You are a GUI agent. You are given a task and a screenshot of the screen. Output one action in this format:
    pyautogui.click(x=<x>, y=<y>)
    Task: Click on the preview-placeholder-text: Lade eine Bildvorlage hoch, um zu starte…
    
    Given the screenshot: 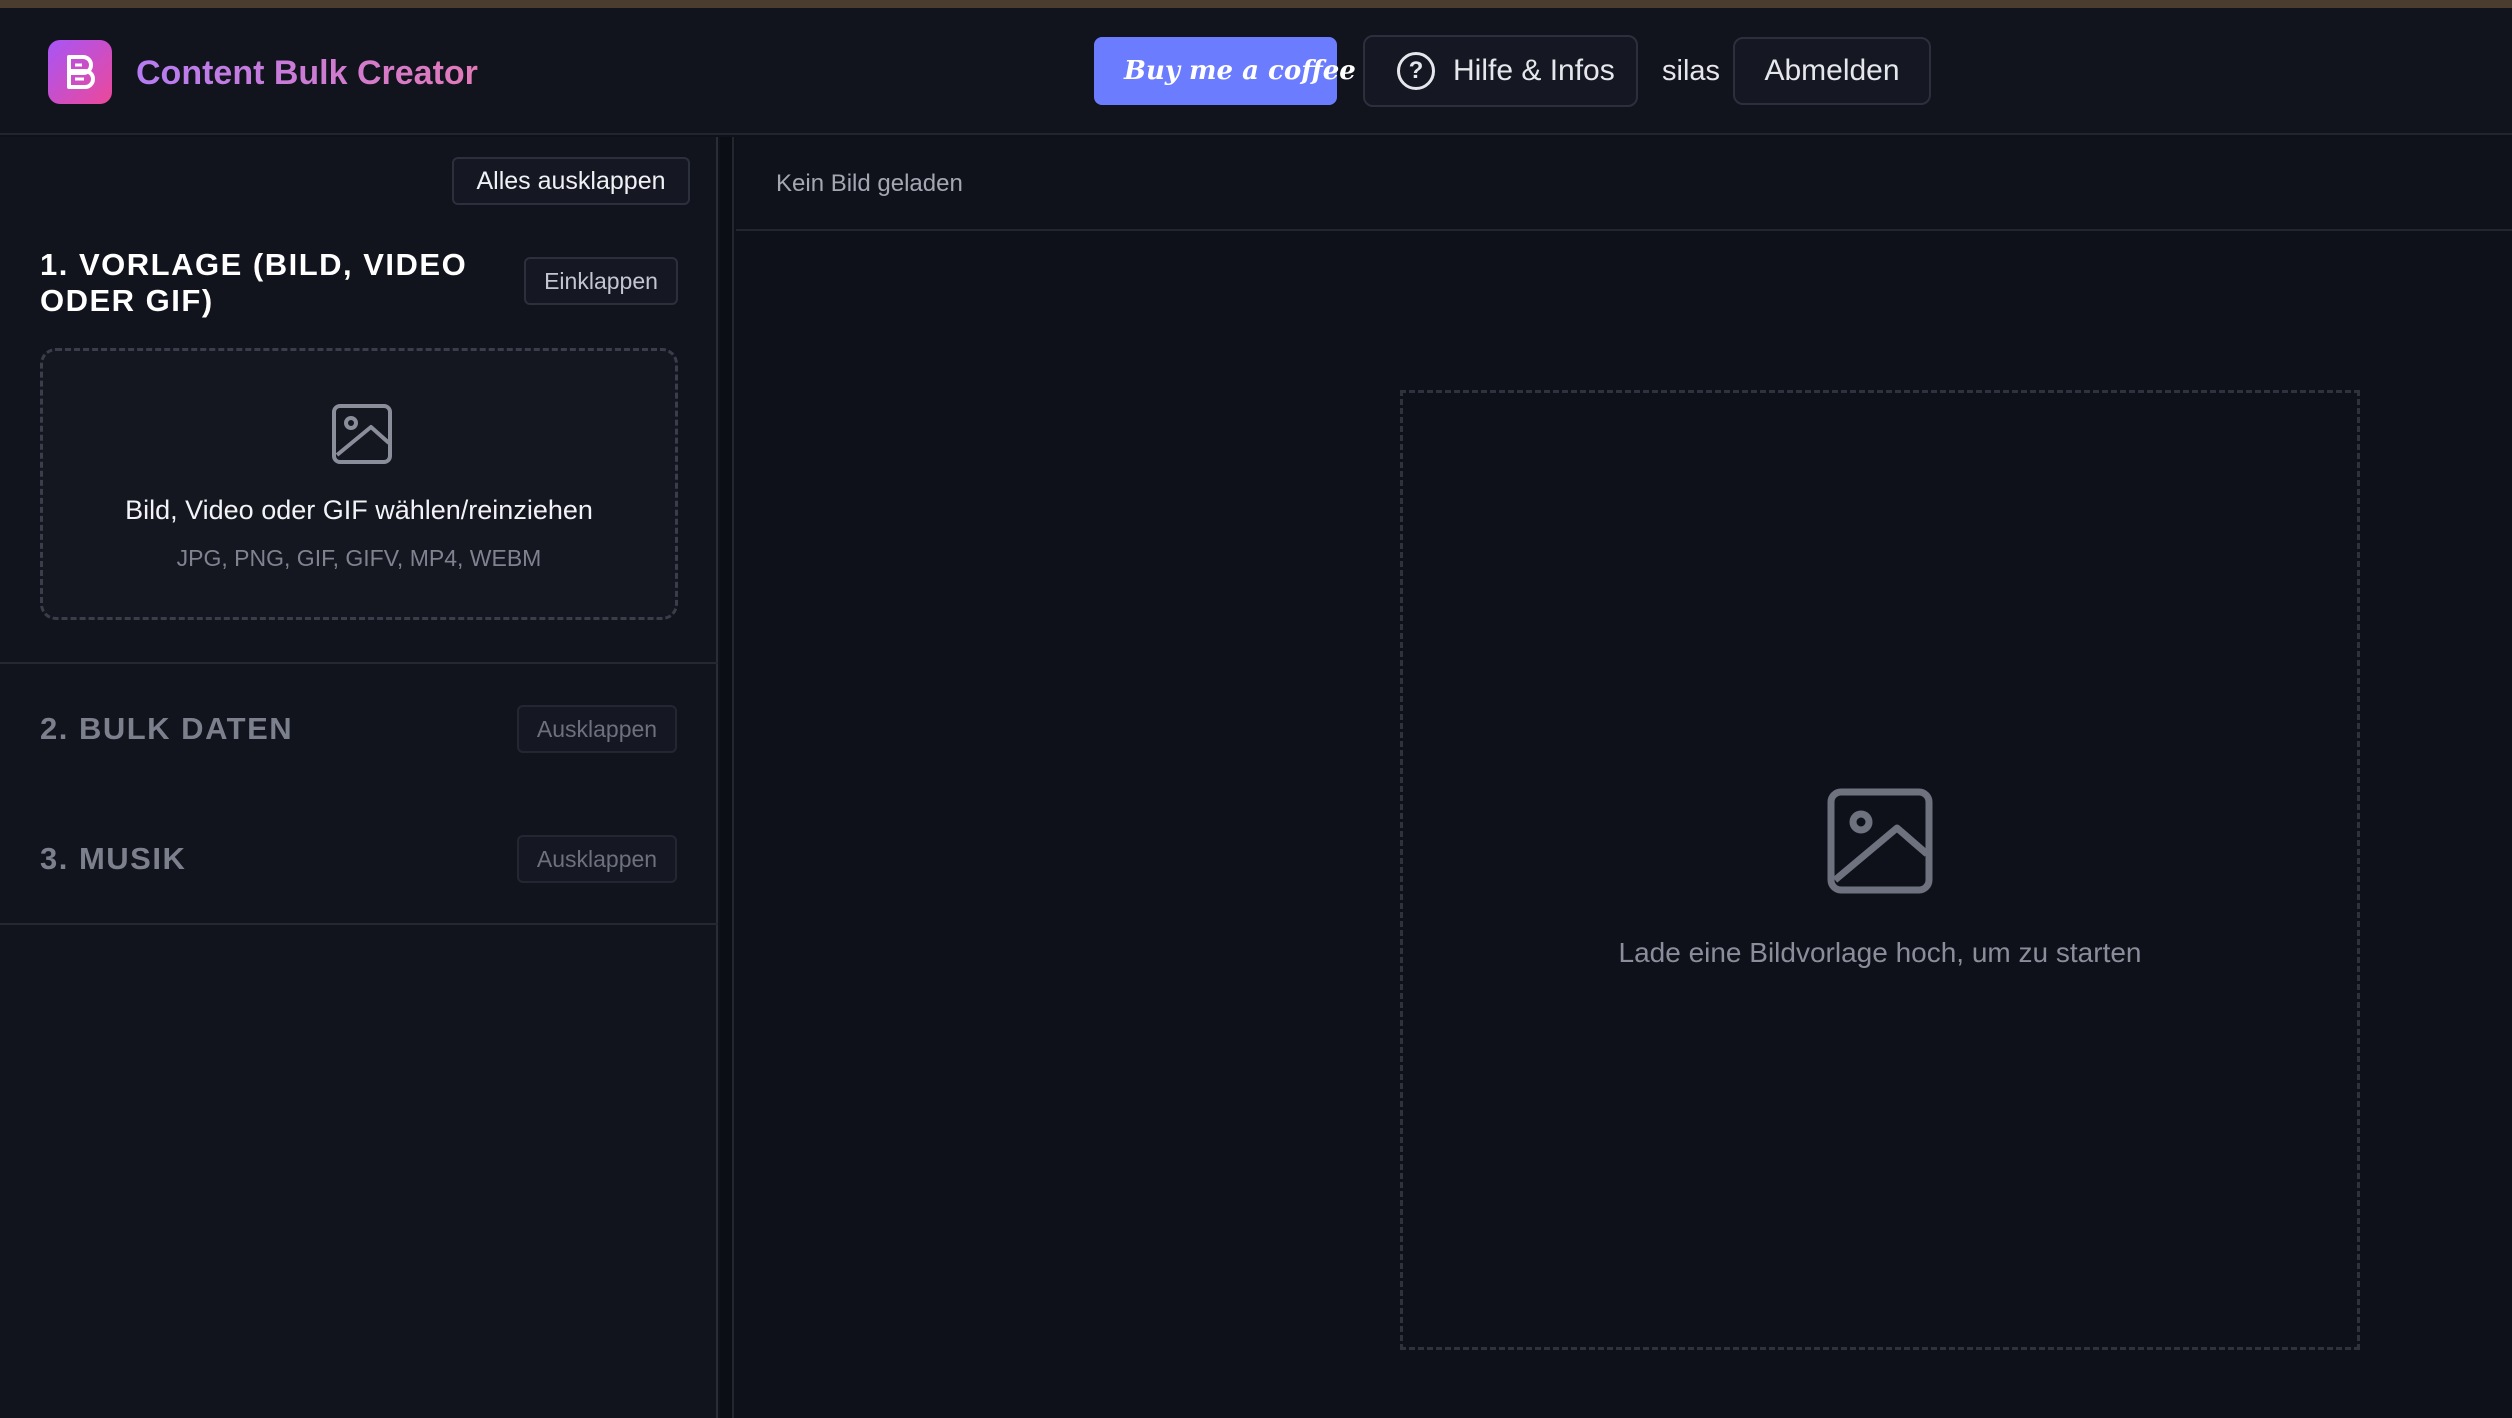 What is the action you would take?
    pyautogui.click(x=1880, y=952)
    